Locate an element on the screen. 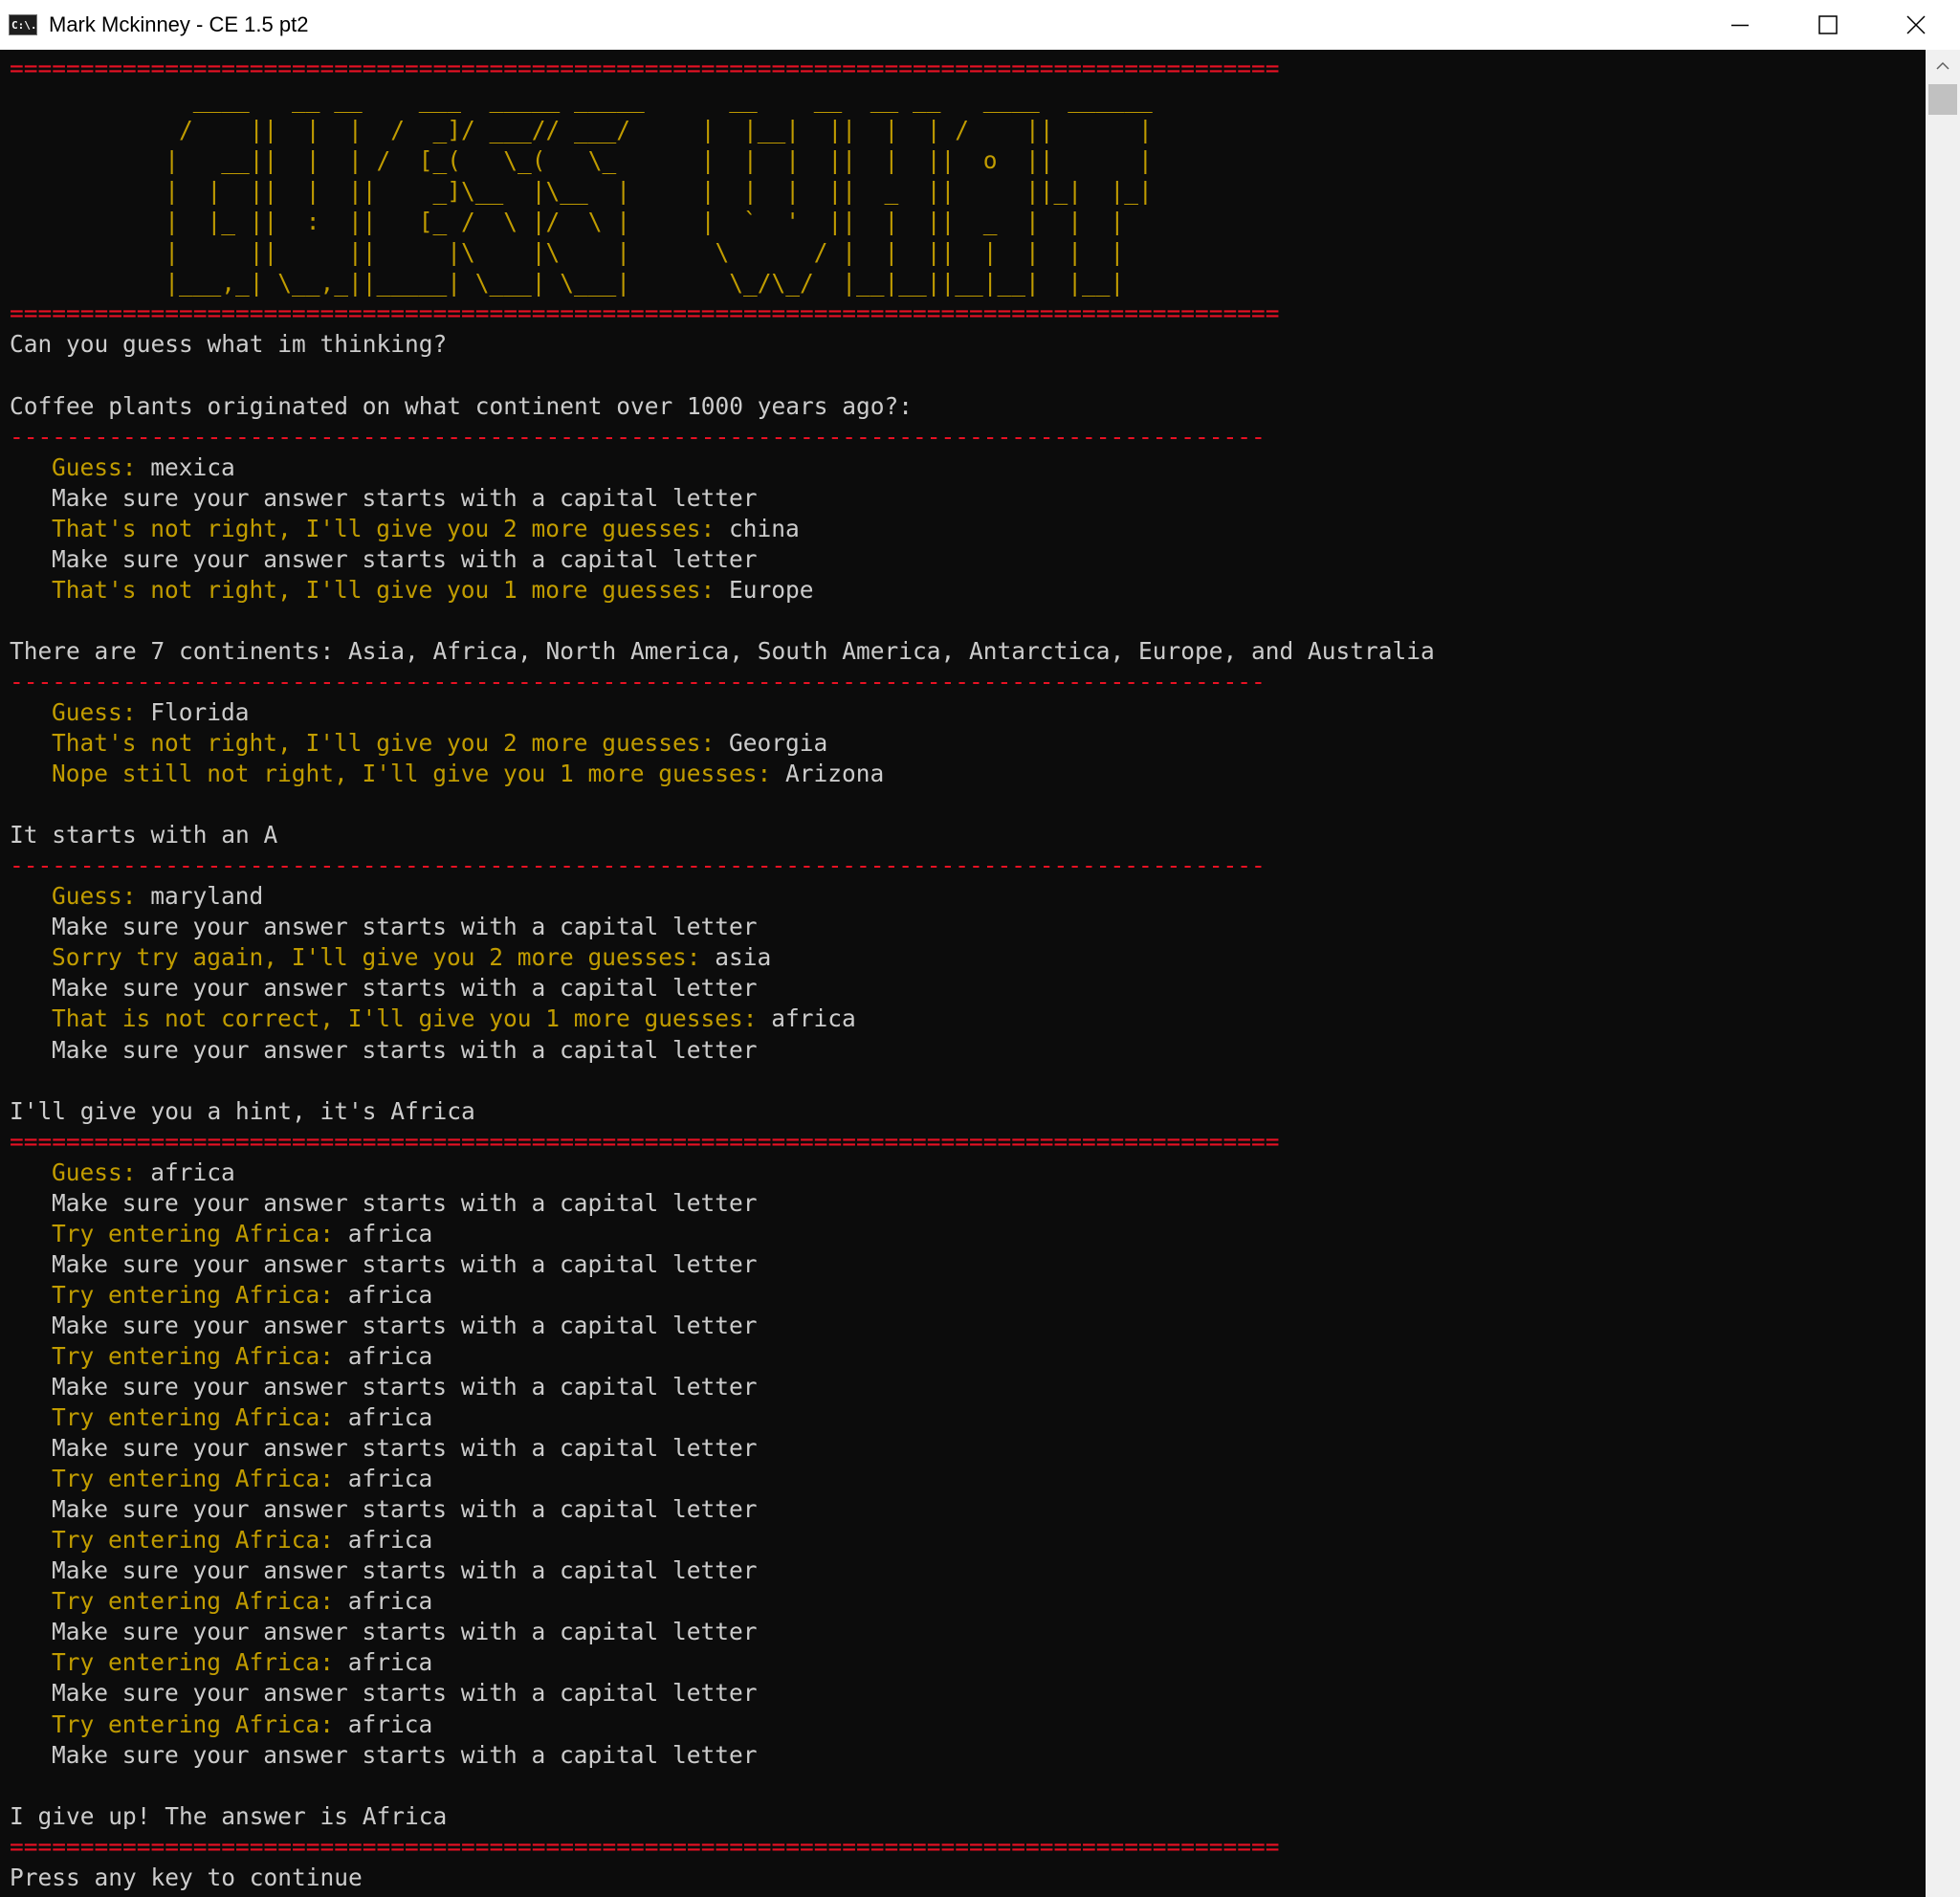  close-button is located at coordinates (1916, 25).